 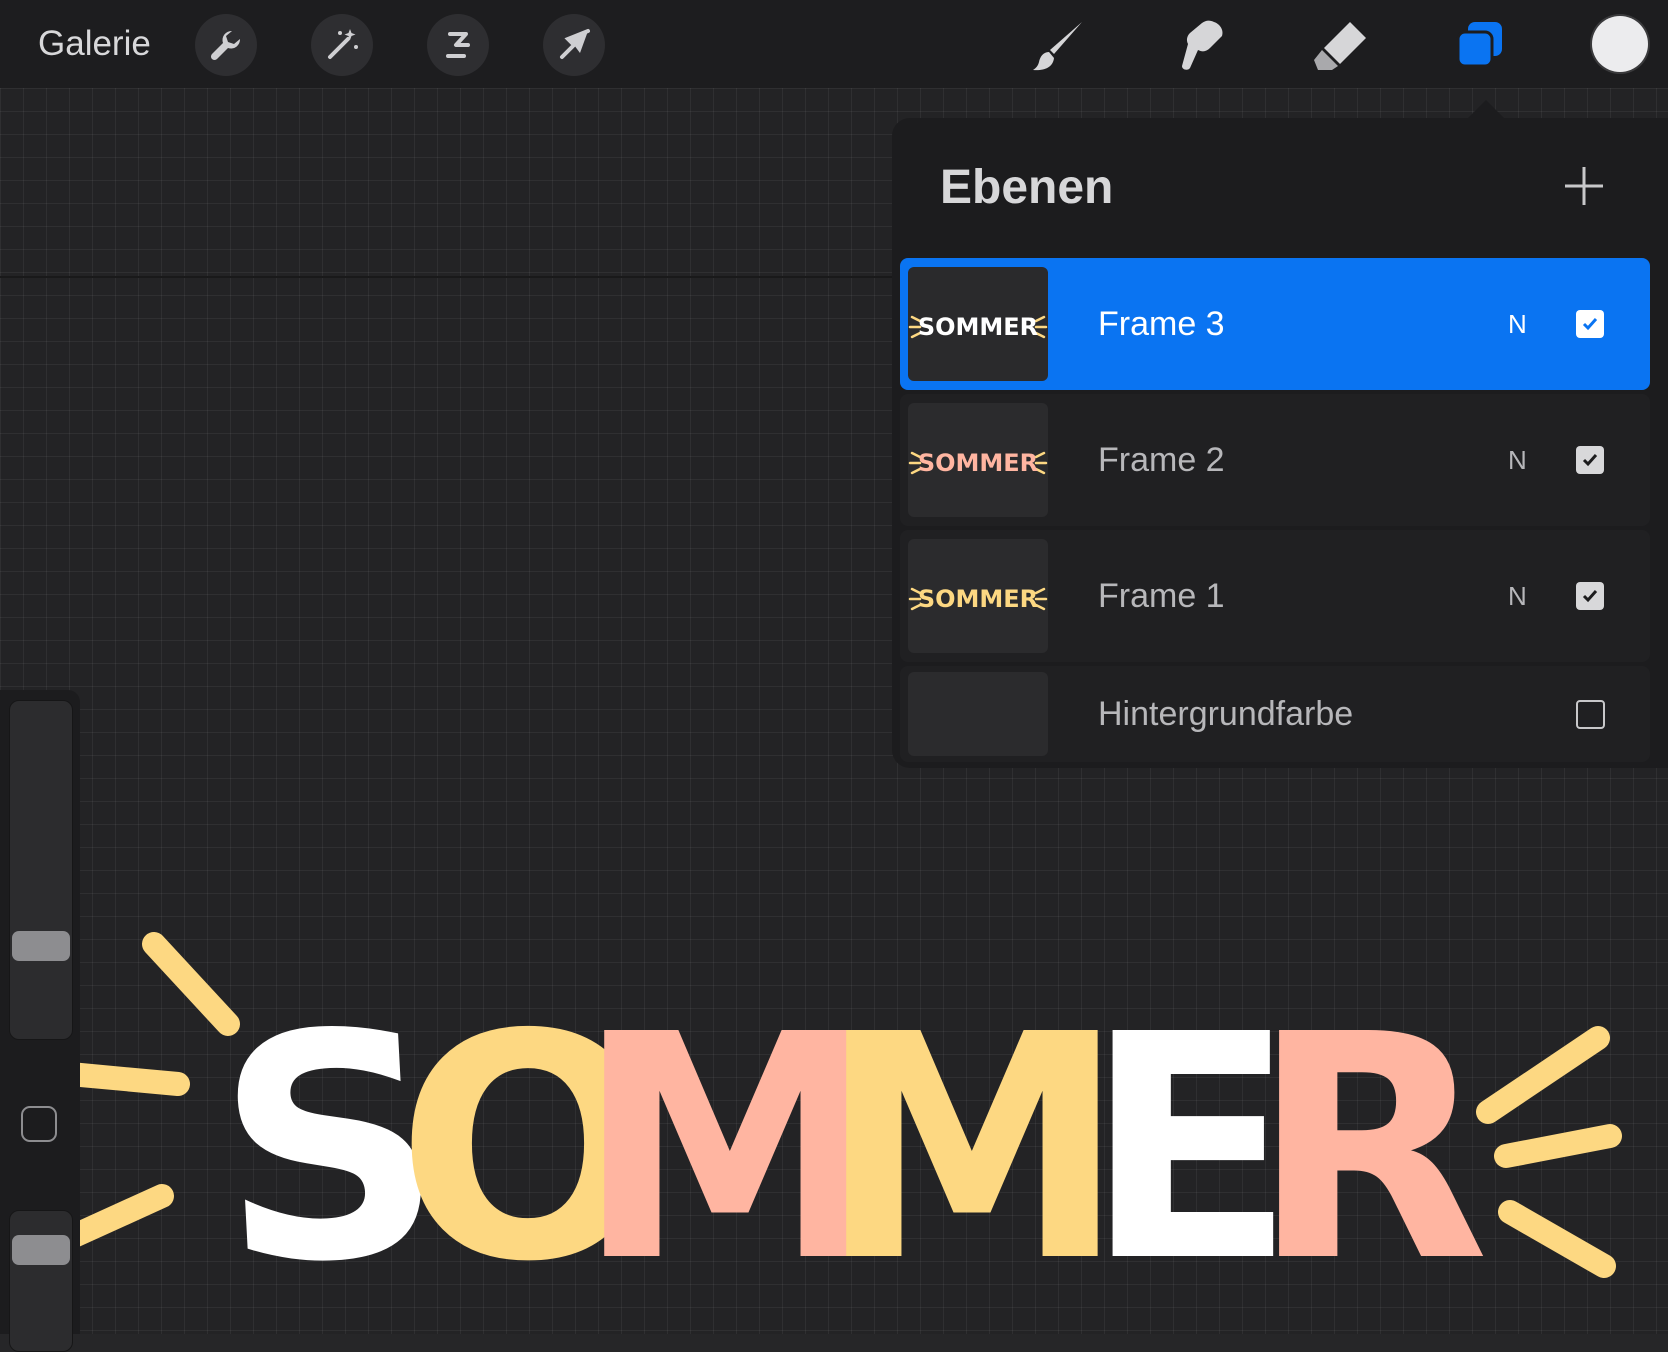 I want to click on transform-button, so click(x=574, y=45).